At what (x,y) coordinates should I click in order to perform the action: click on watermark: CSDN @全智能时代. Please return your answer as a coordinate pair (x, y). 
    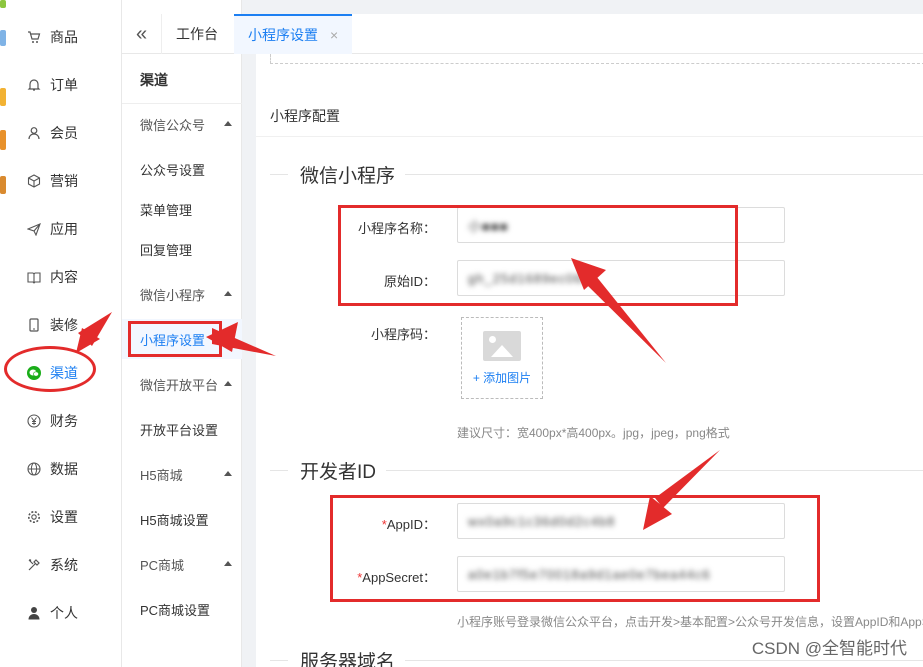
    Looking at the image, I should click on (829, 648).